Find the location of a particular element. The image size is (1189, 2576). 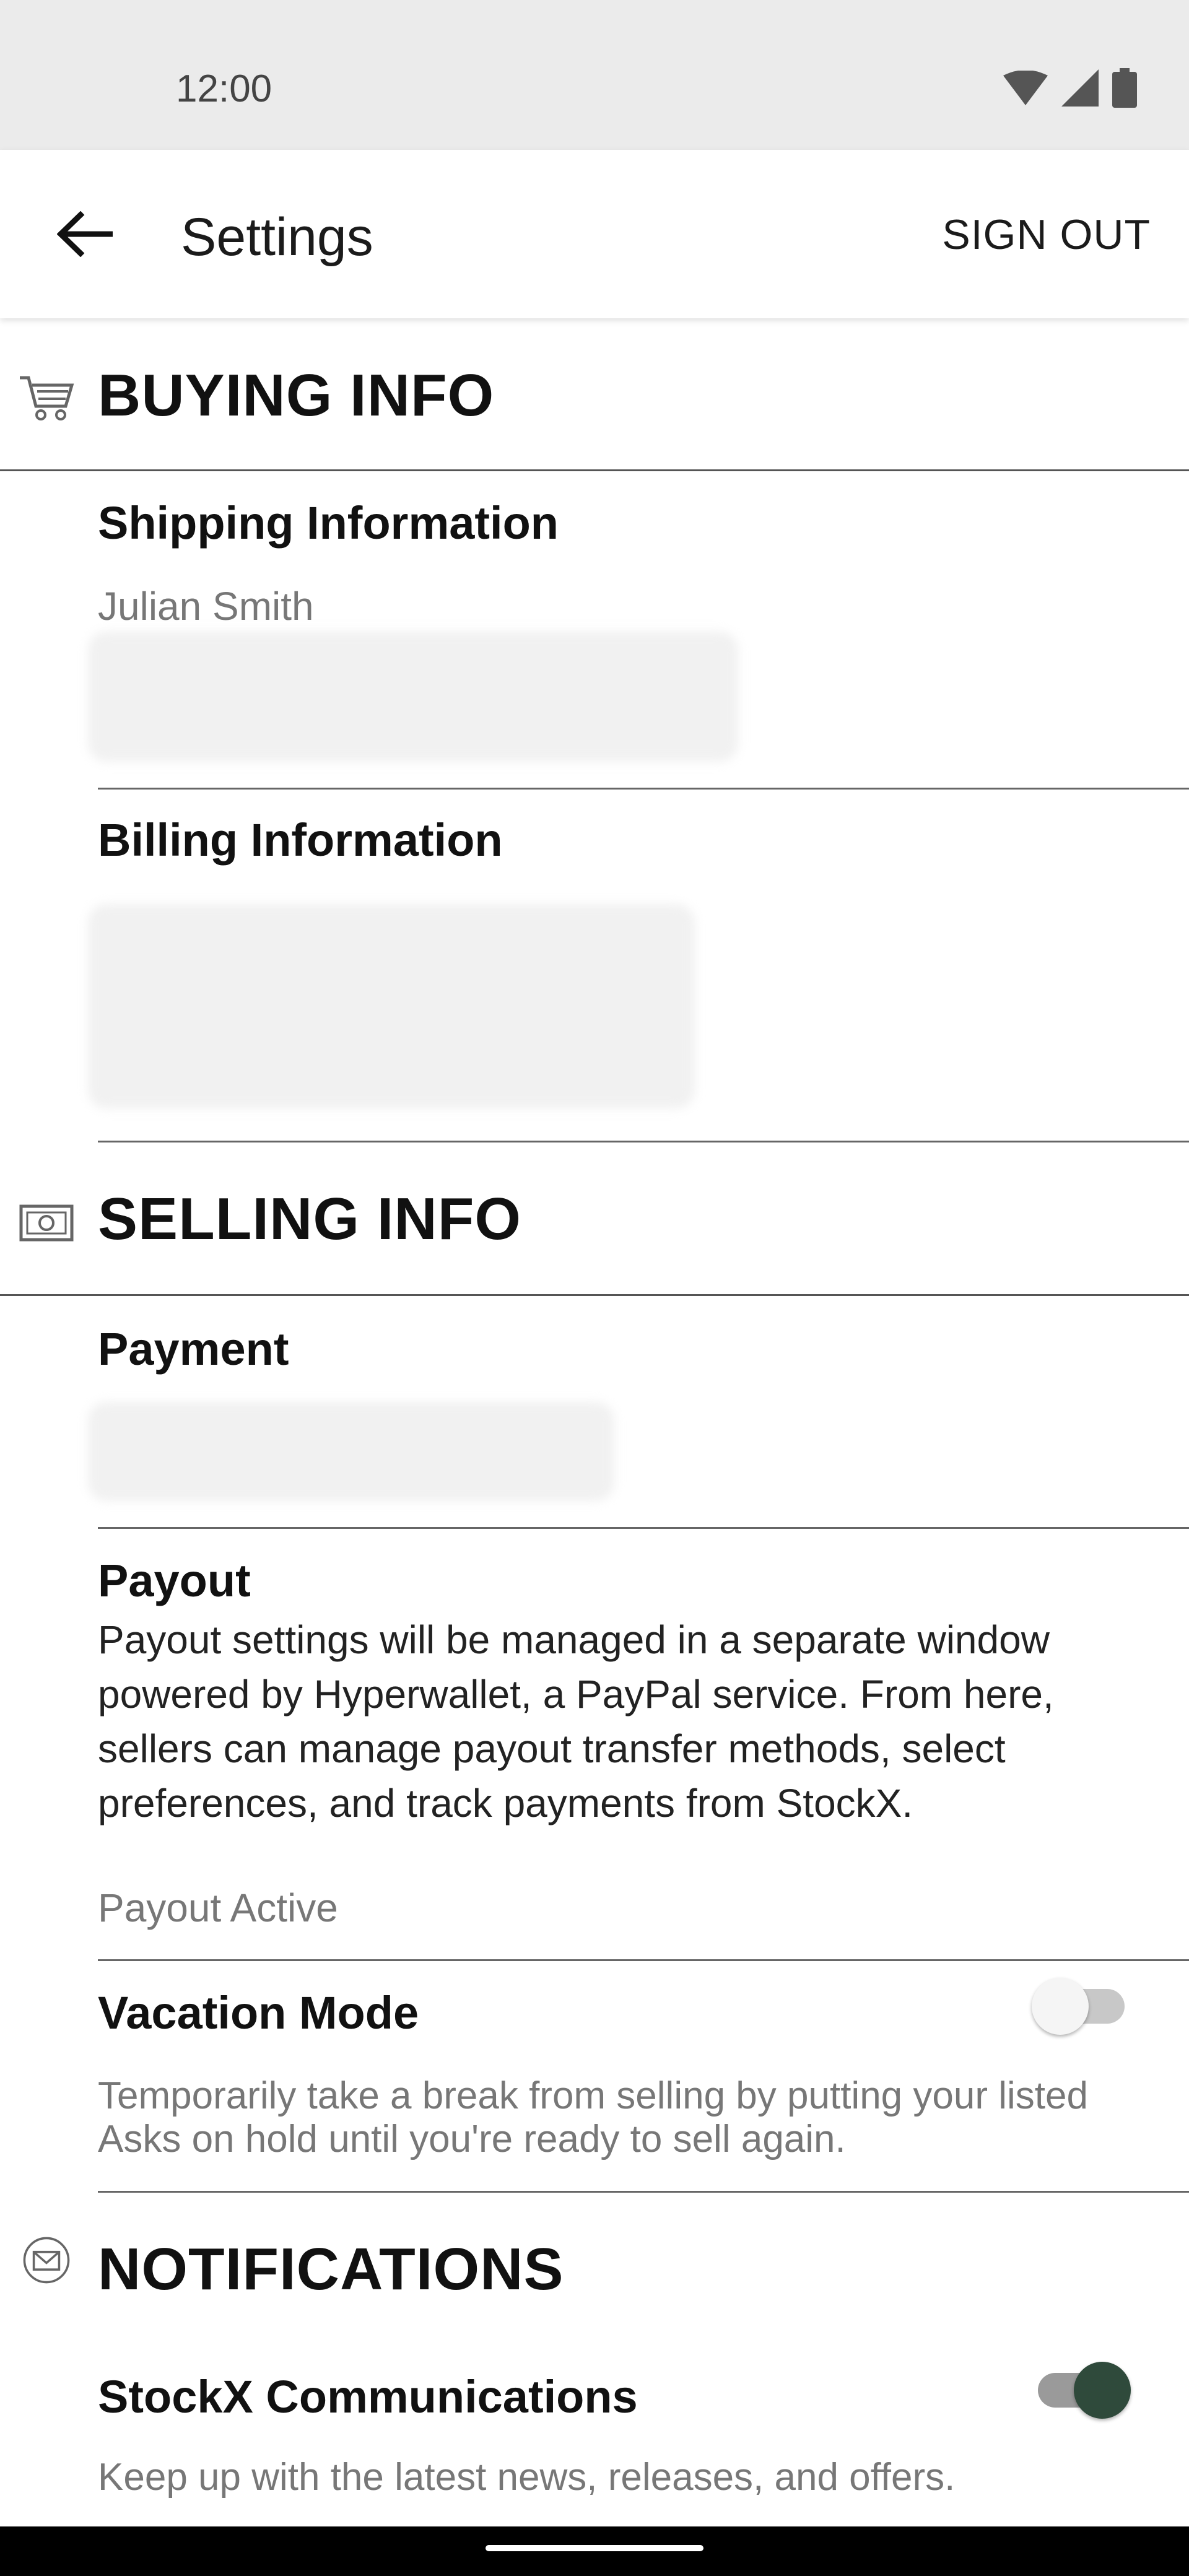

buying-info-title: BUYING INFO is located at coordinates (296, 395).